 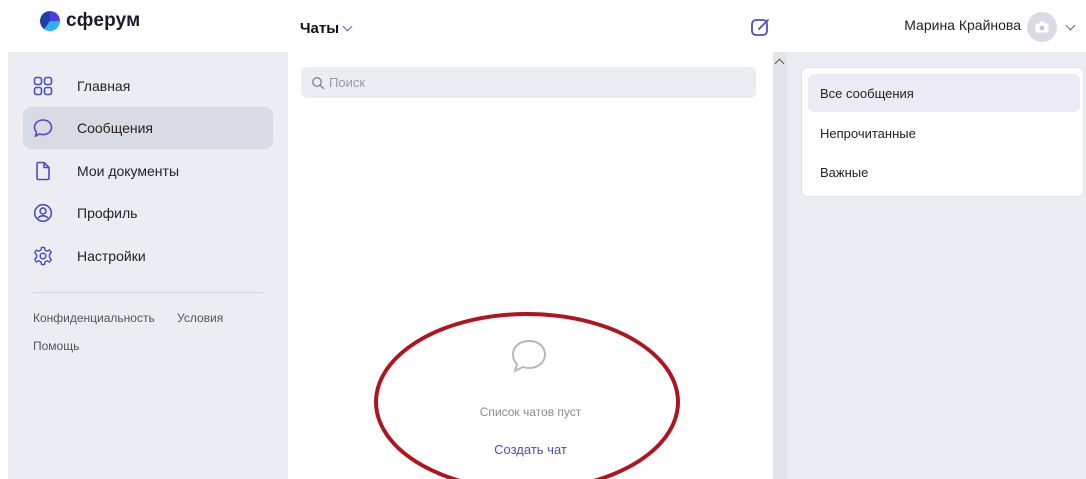 I want to click on profile-icon, so click(x=43, y=213).